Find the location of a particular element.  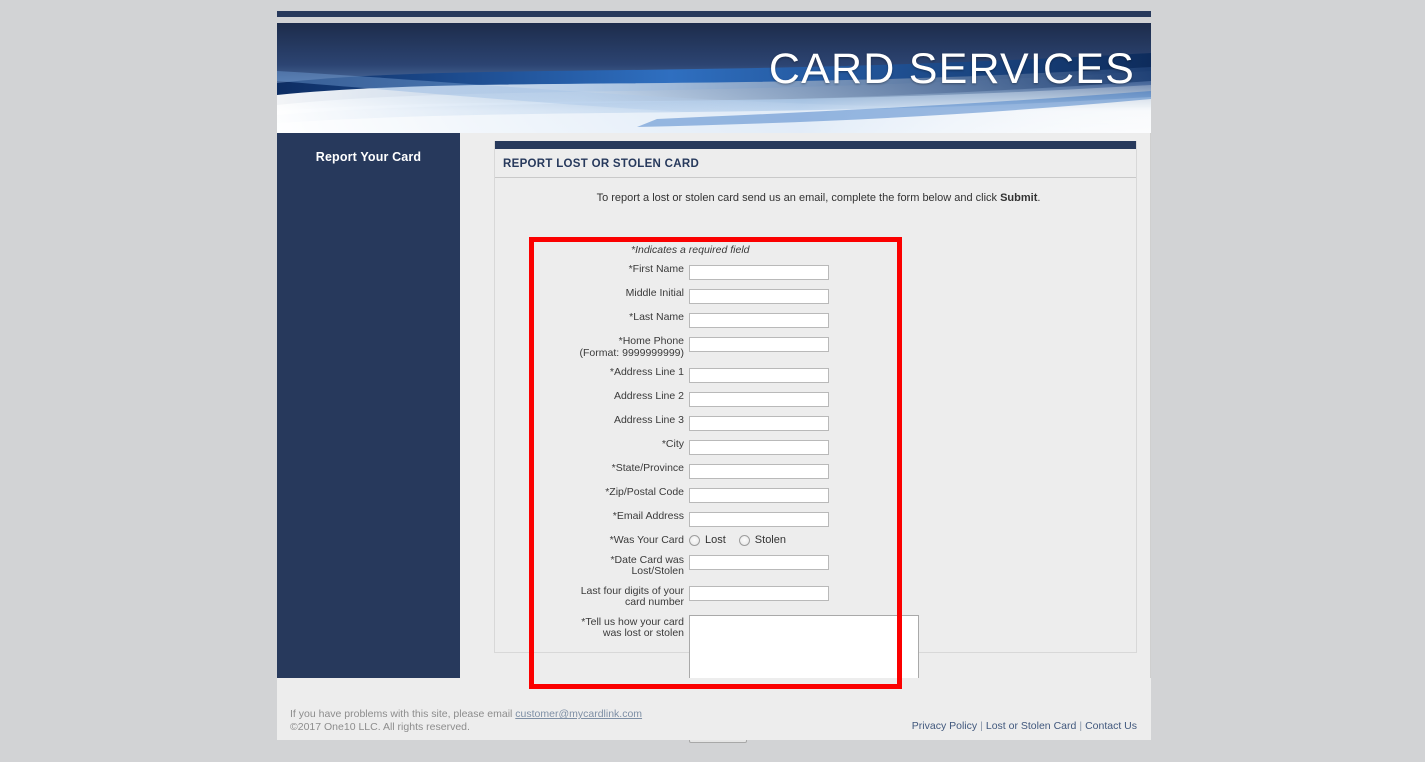

label-email-address-line1: *Email Address is located at coordinates (648, 516).